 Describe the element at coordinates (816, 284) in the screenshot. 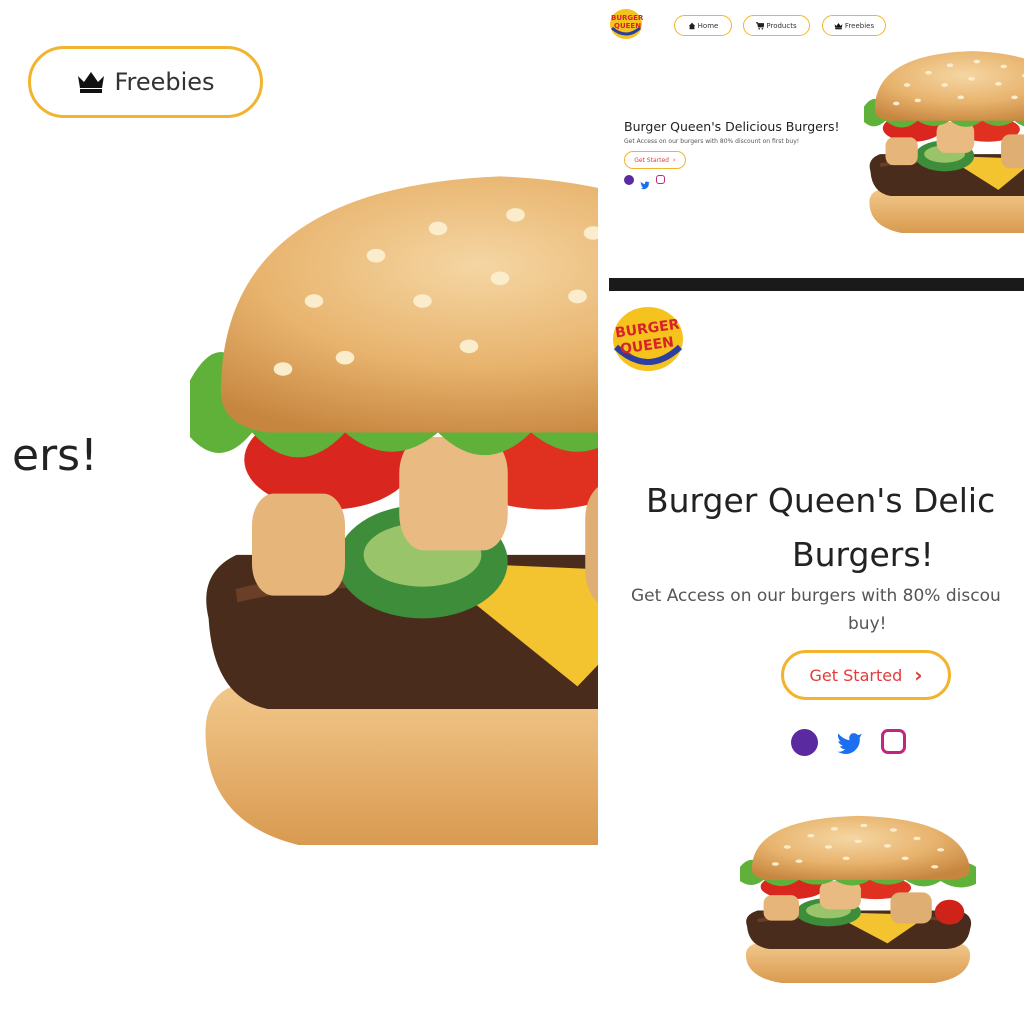

I see `right-panel-divider` at that location.